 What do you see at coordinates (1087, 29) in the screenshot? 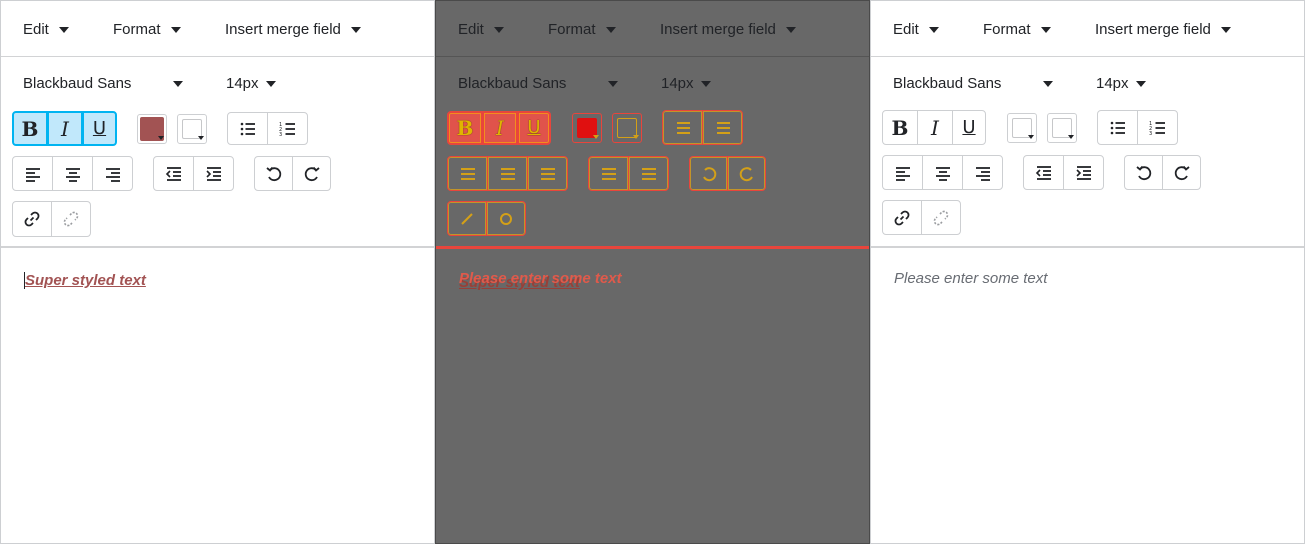
I see `menubar: Edit Format Insert merge field` at bounding box center [1087, 29].